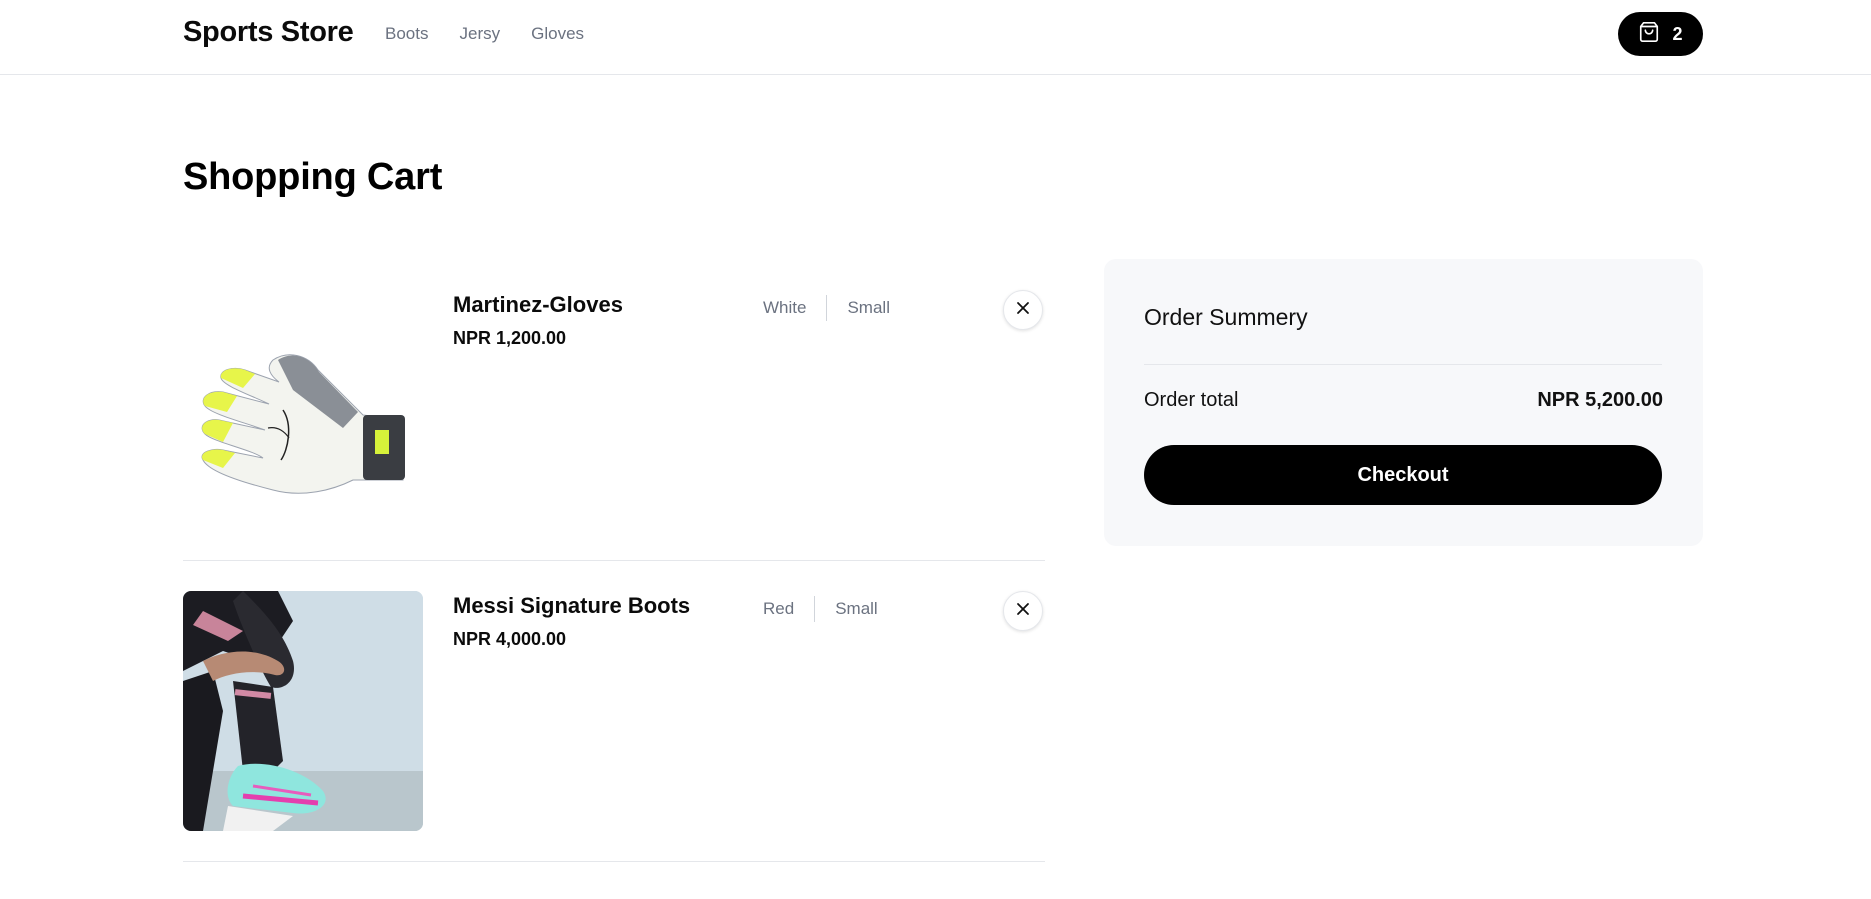  Describe the element at coordinates (479, 34) in the screenshot. I see `nav-link-jersy: Jersy` at that location.